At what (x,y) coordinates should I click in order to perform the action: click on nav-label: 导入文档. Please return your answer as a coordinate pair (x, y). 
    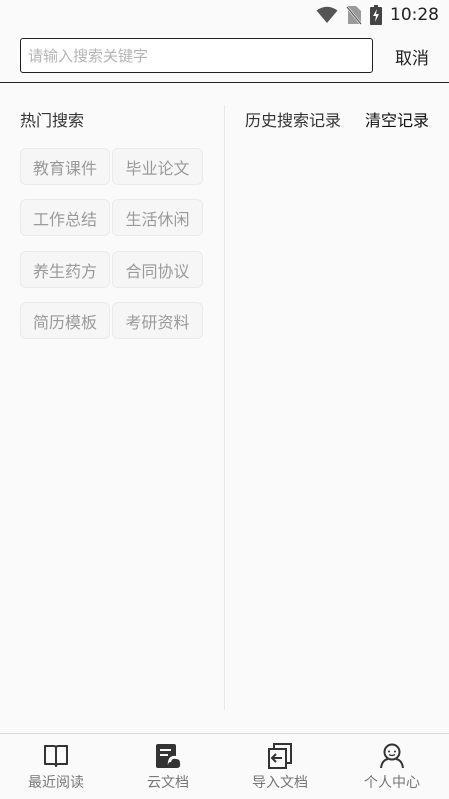
    Looking at the image, I should click on (280, 783).